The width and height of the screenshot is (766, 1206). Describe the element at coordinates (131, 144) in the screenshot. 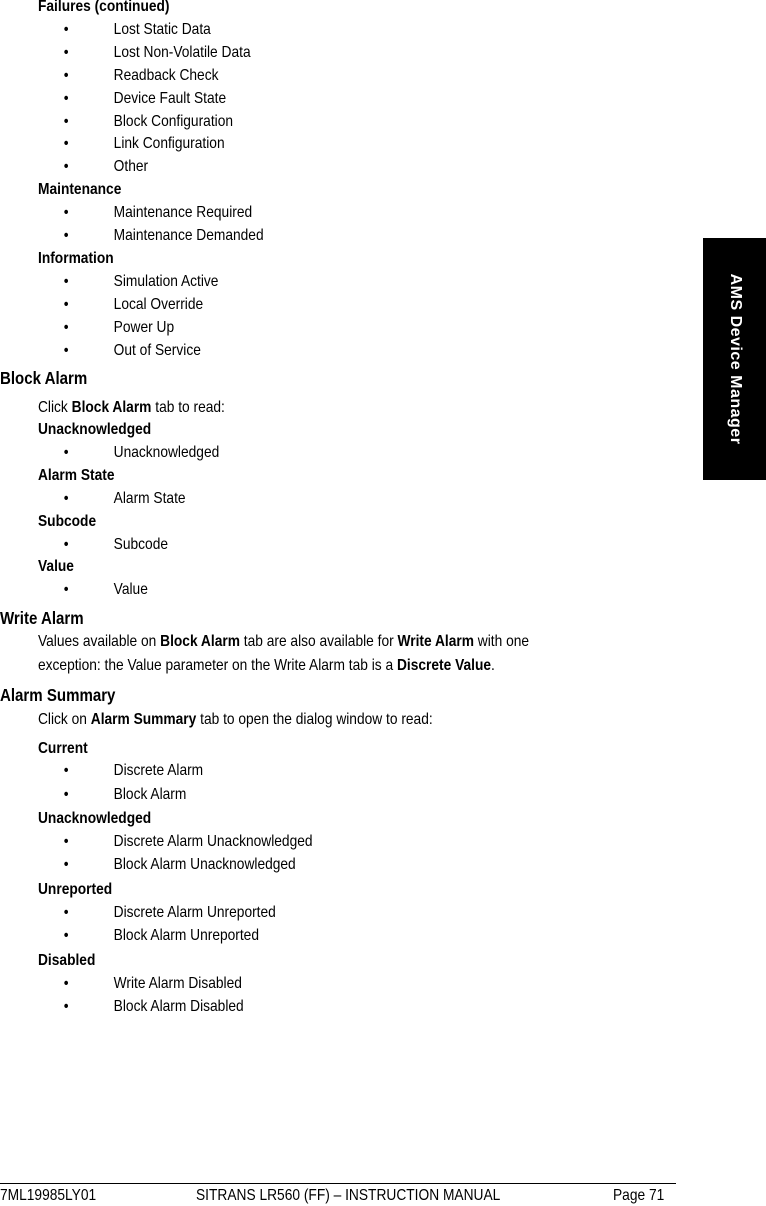

I see `list-item: • Link Configuration` at that location.